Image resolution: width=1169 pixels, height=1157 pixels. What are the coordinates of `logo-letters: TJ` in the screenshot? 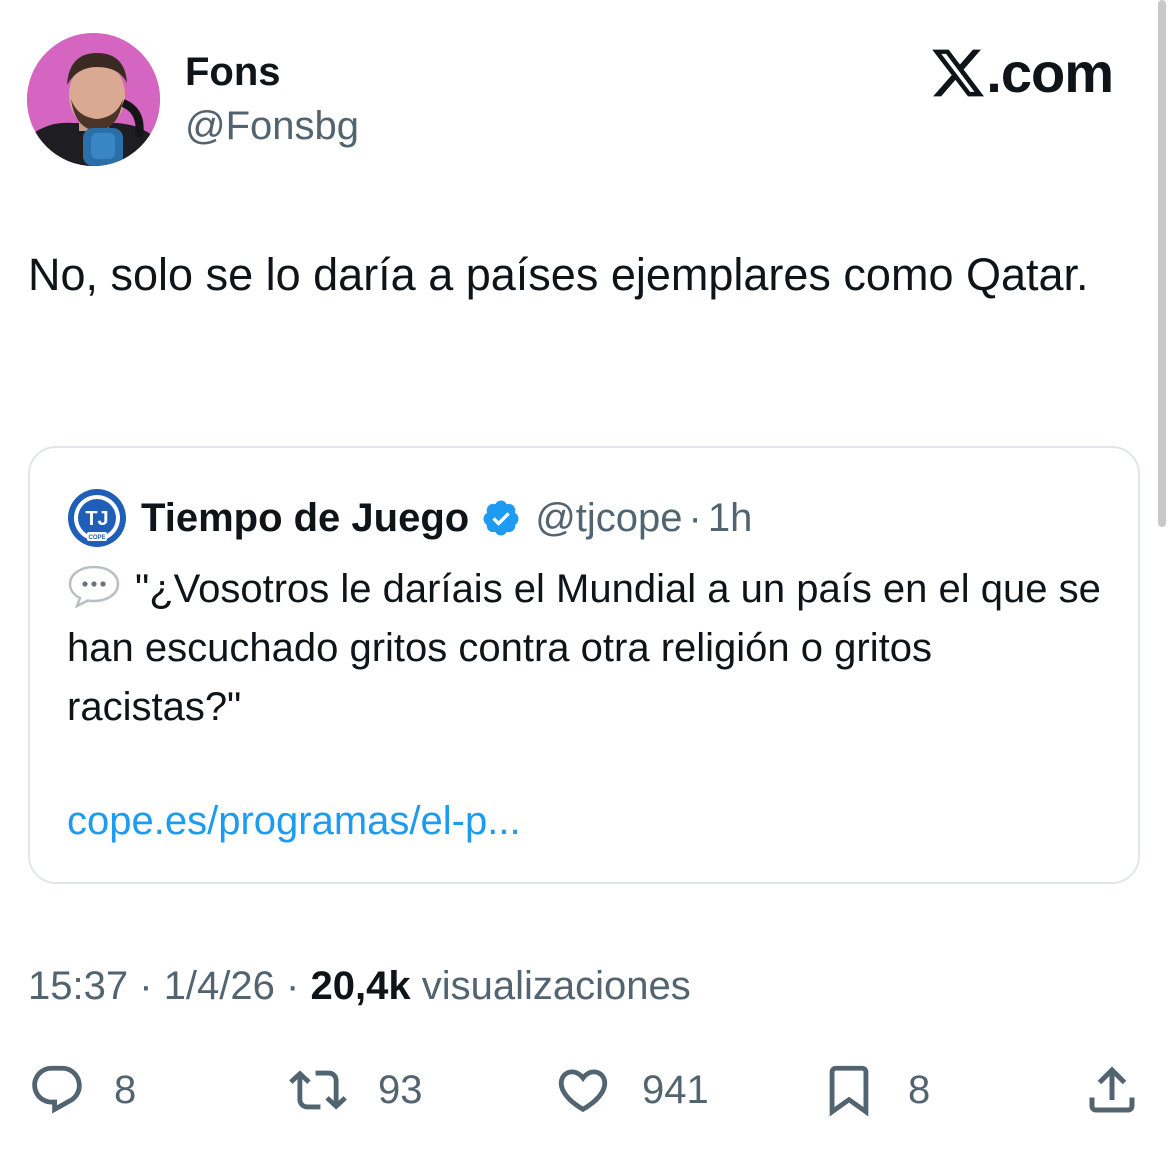 It's located at (96, 519).